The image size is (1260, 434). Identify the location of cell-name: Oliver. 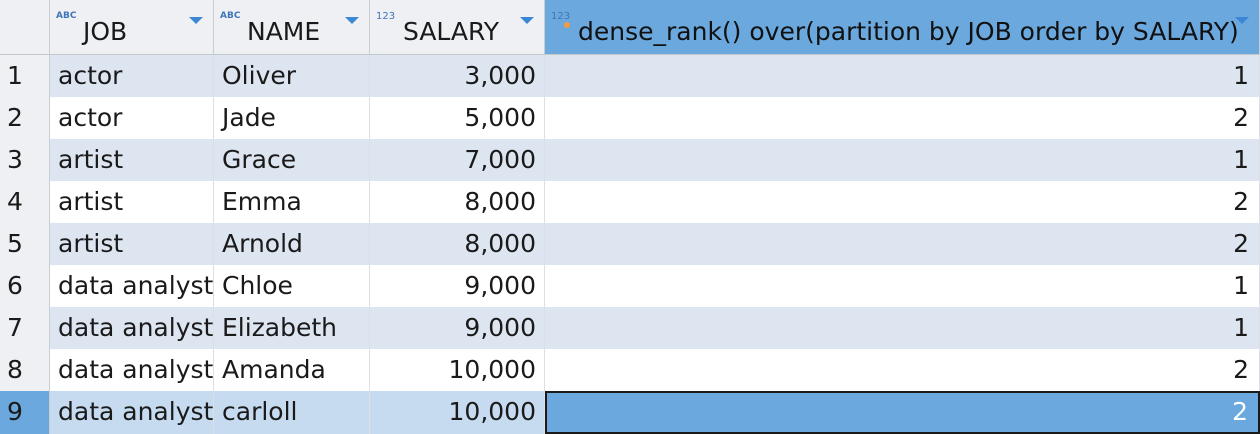
(292, 76).